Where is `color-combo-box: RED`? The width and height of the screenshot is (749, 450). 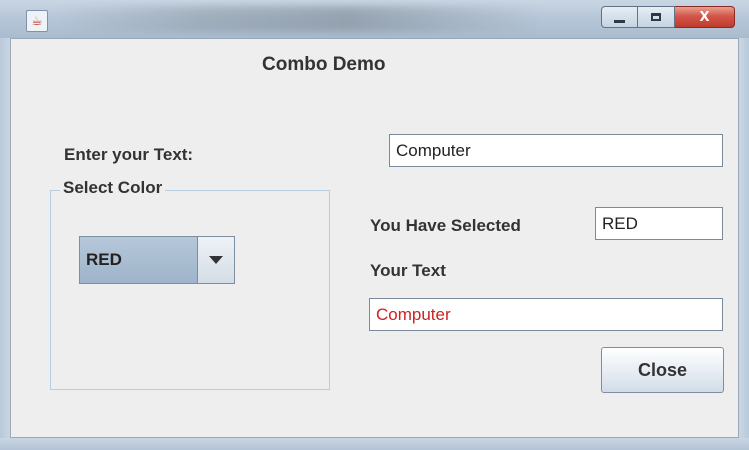
color-combo-box: RED is located at coordinates (157, 260).